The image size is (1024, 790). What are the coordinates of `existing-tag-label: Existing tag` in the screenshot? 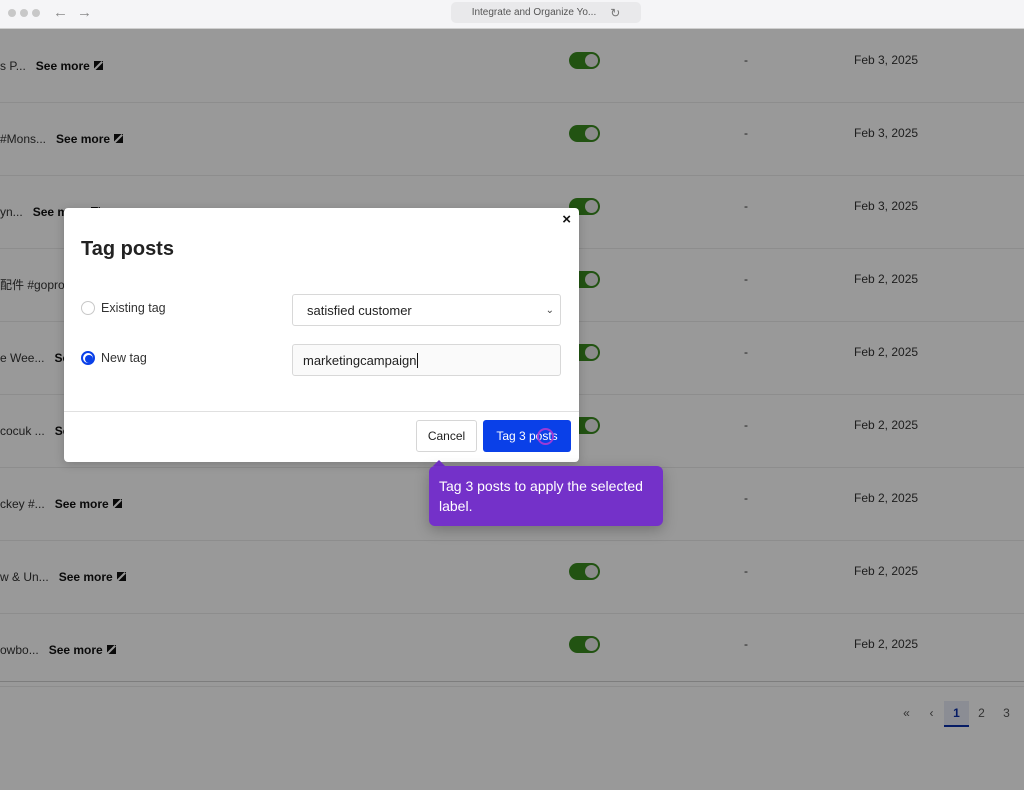 It's located at (133, 308).